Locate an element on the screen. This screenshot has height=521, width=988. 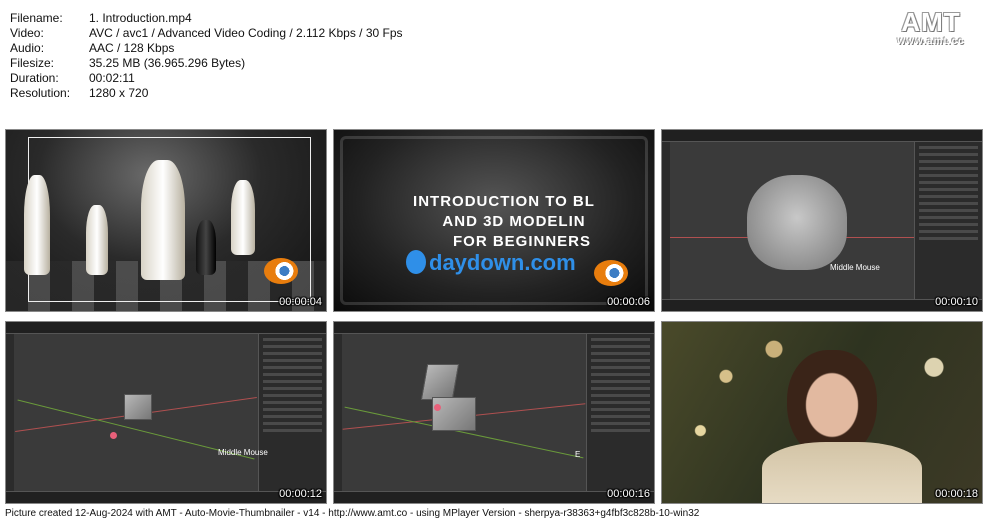
info-row: Filesize: 35.25 MB (36.965.296 Bytes) is located at coordinates (206, 63).